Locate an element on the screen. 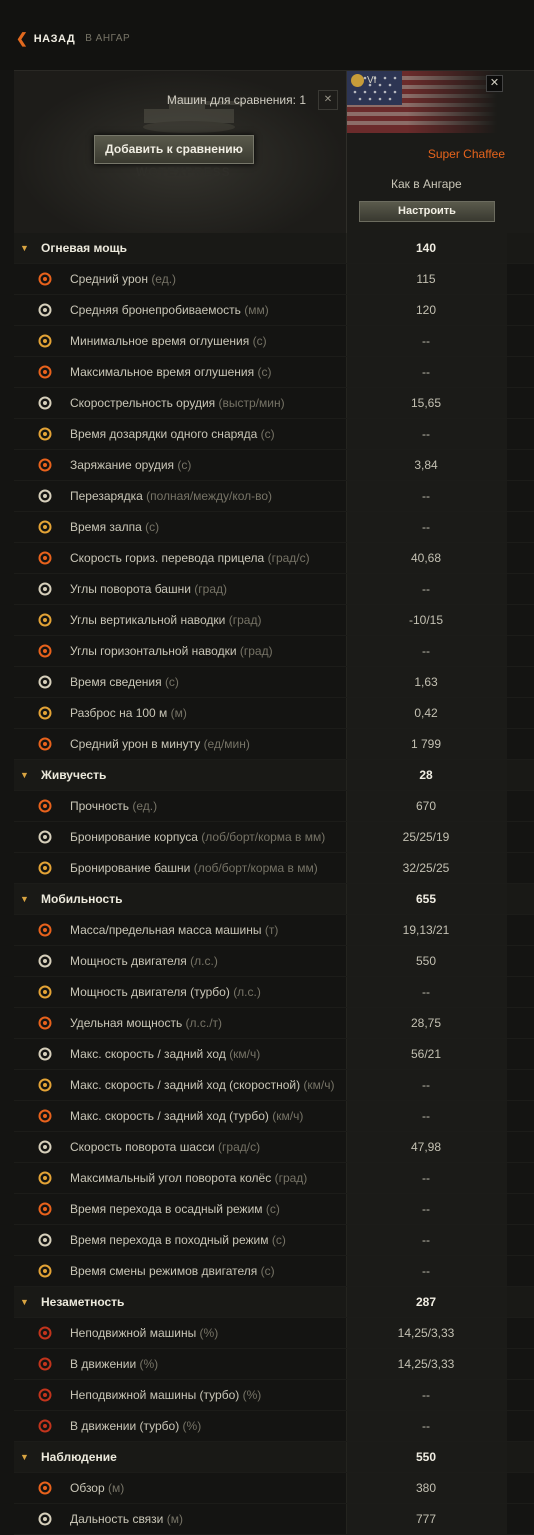  stat-unit: (ед.) is located at coordinates (145, 806).